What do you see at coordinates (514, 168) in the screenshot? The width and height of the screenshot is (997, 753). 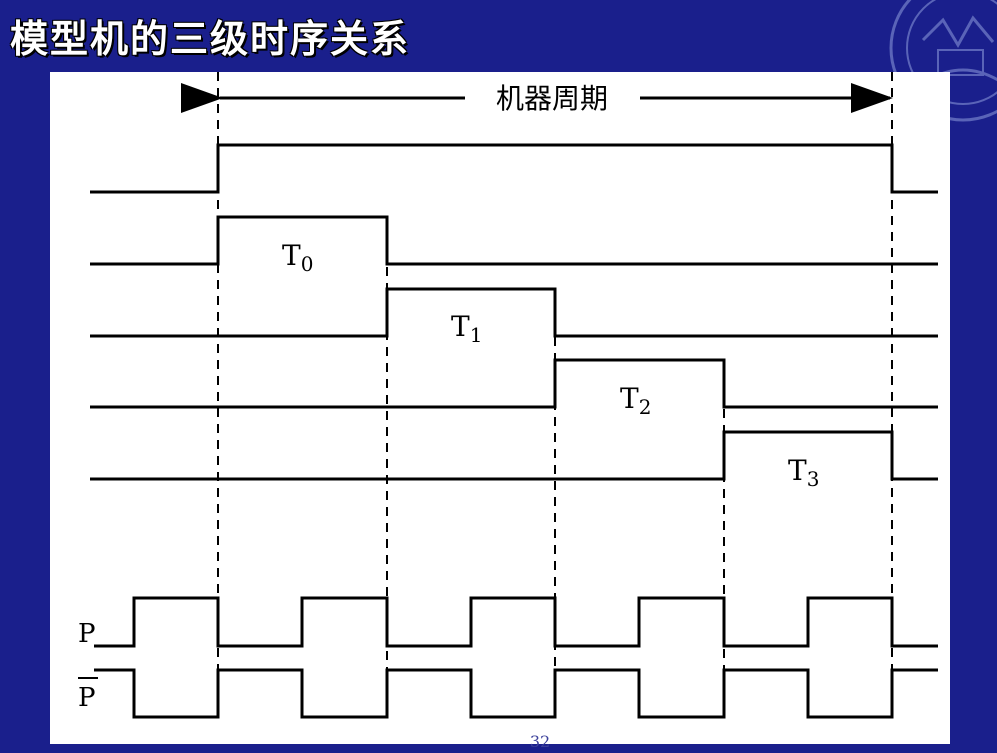 I see `machine-cycle-wave` at bounding box center [514, 168].